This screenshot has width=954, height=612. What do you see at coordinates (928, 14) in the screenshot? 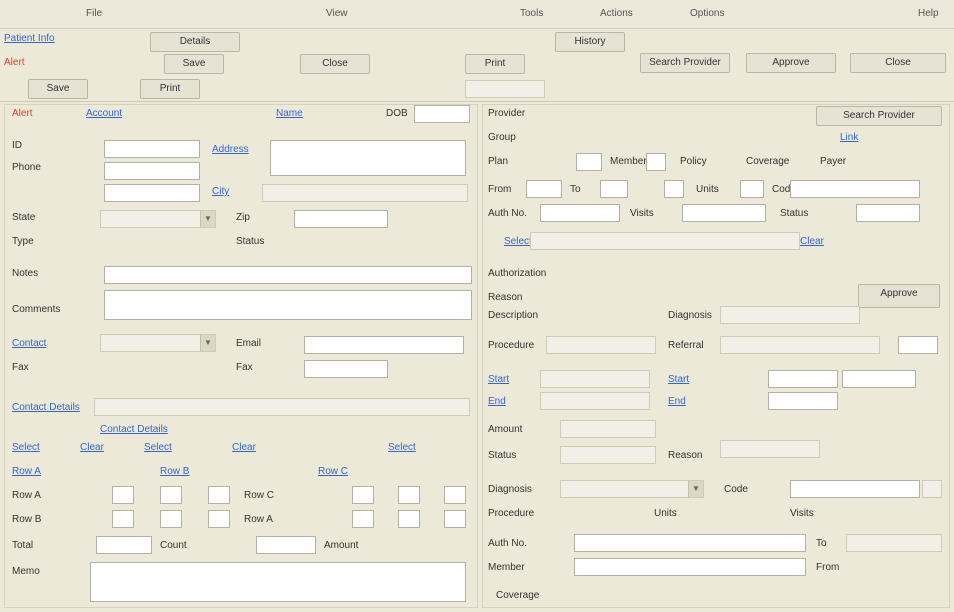
I see `toolbar-item-help: Help` at bounding box center [928, 14].